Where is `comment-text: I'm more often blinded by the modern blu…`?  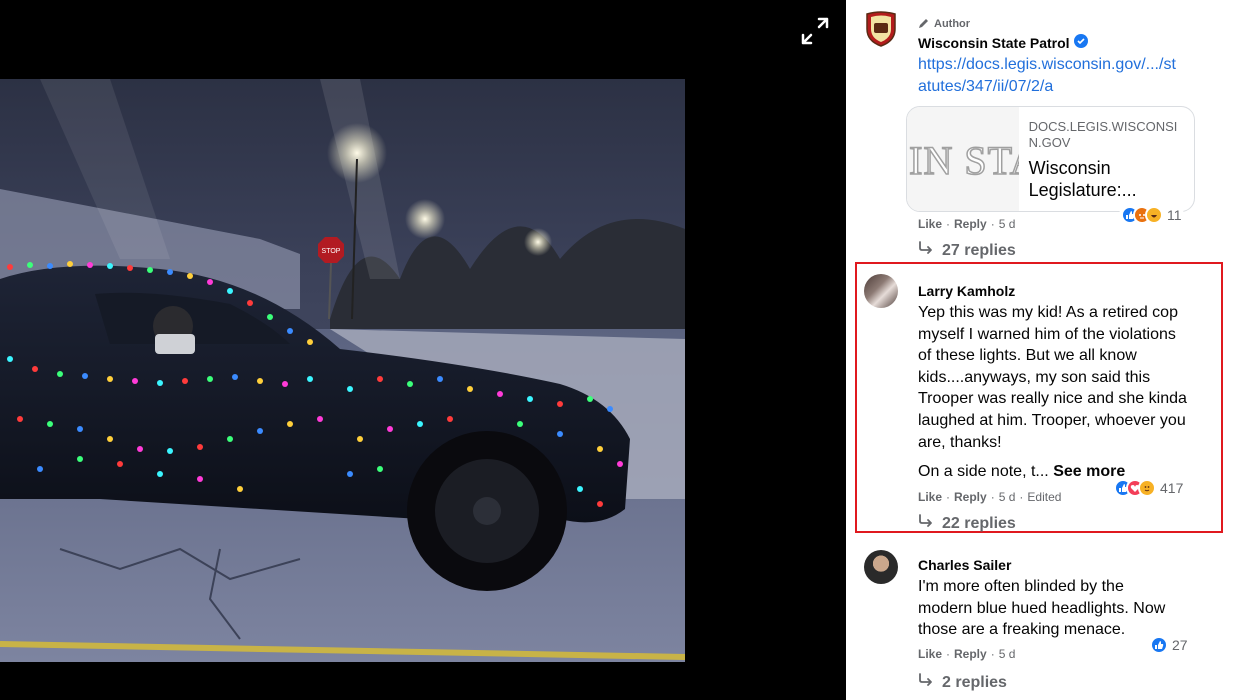 comment-text: I'm more often blinded by the modern blu… is located at coordinates (1042, 608).